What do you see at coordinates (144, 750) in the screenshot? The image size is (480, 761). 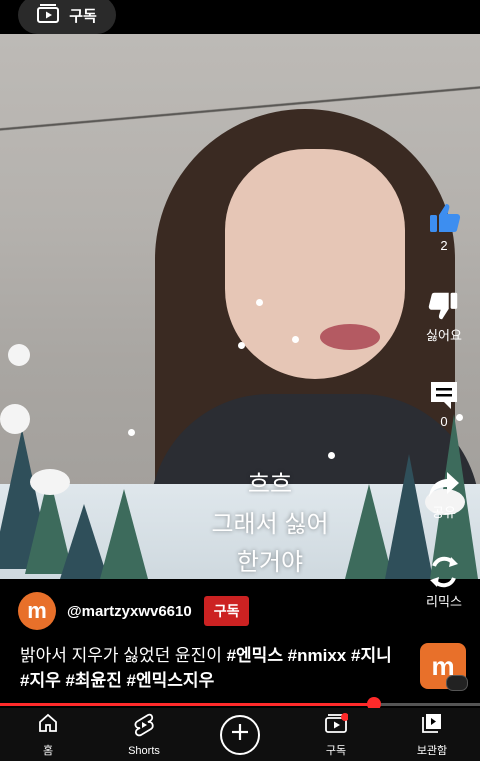 I see `nav-shorts-label: Shorts` at bounding box center [144, 750].